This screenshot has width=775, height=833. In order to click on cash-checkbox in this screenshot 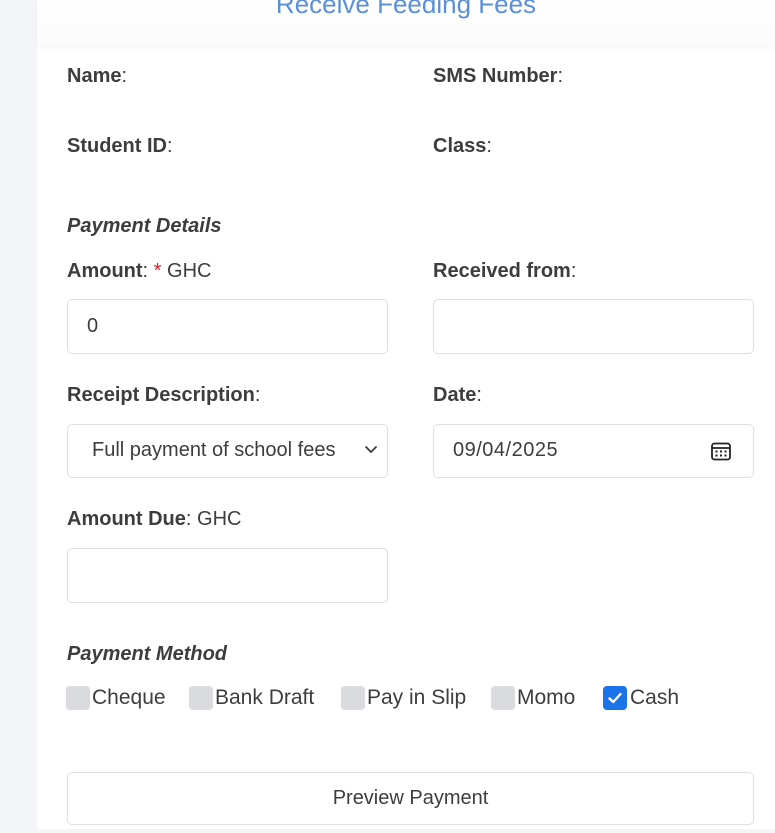, I will do `click(615, 698)`.